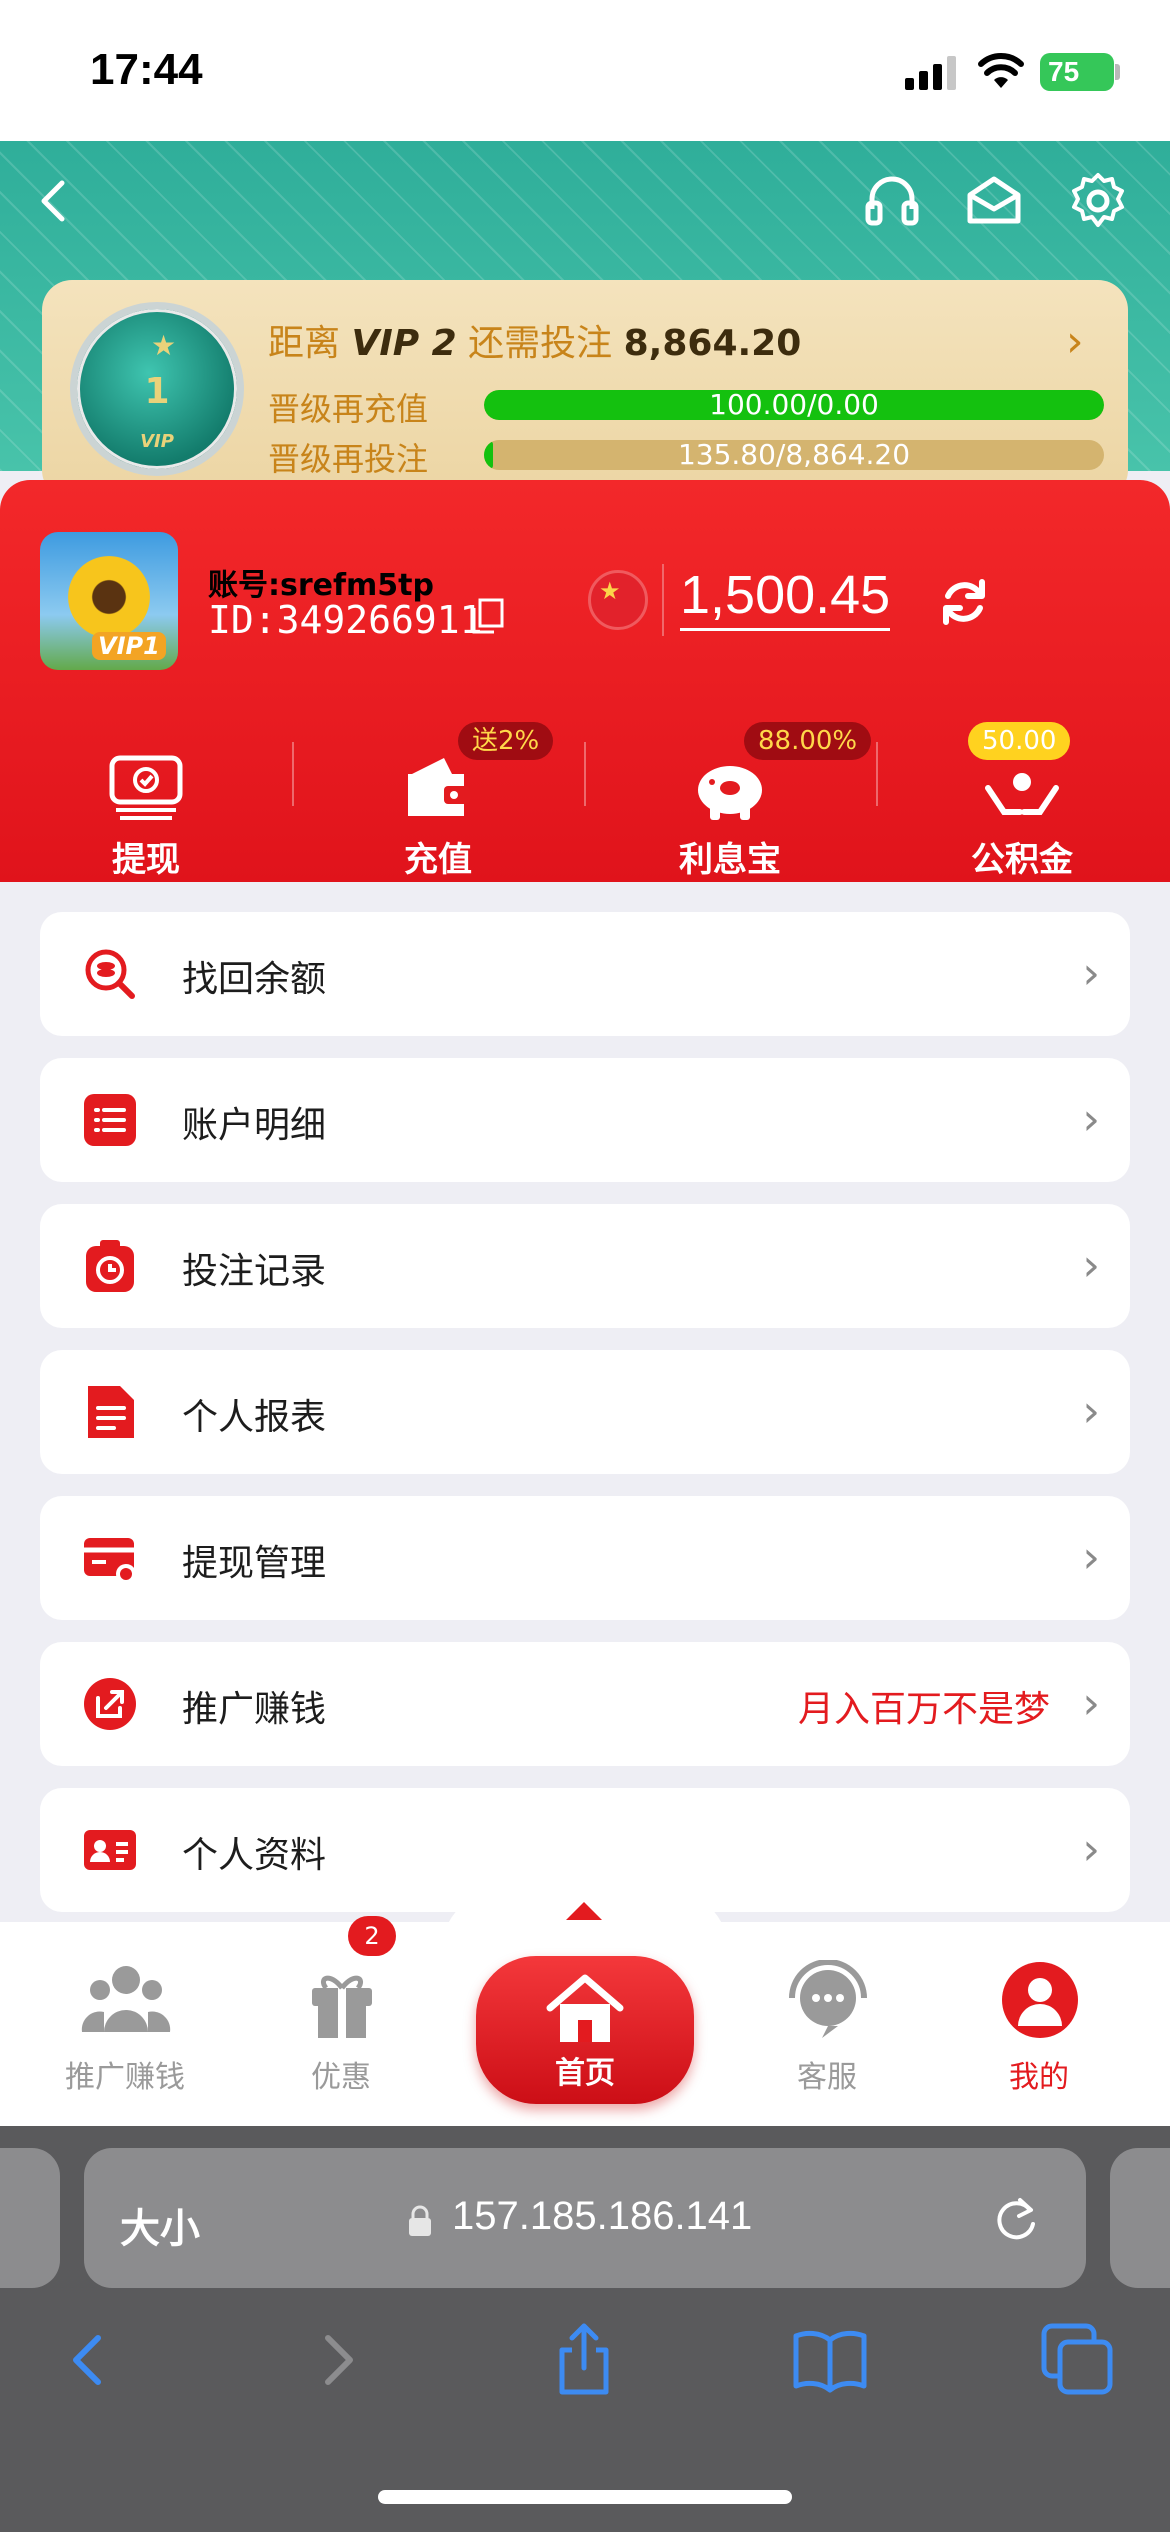  What do you see at coordinates (342, 2006) in the screenshot?
I see `gift-icon` at bounding box center [342, 2006].